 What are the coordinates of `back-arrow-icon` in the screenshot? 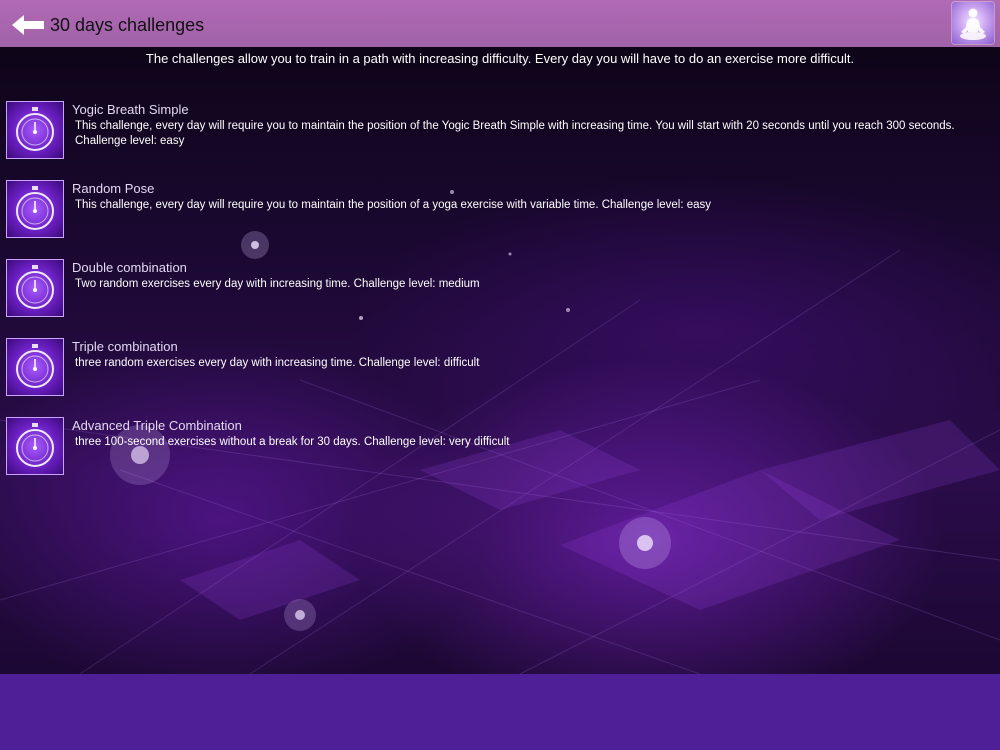 It's located at (28, 25).